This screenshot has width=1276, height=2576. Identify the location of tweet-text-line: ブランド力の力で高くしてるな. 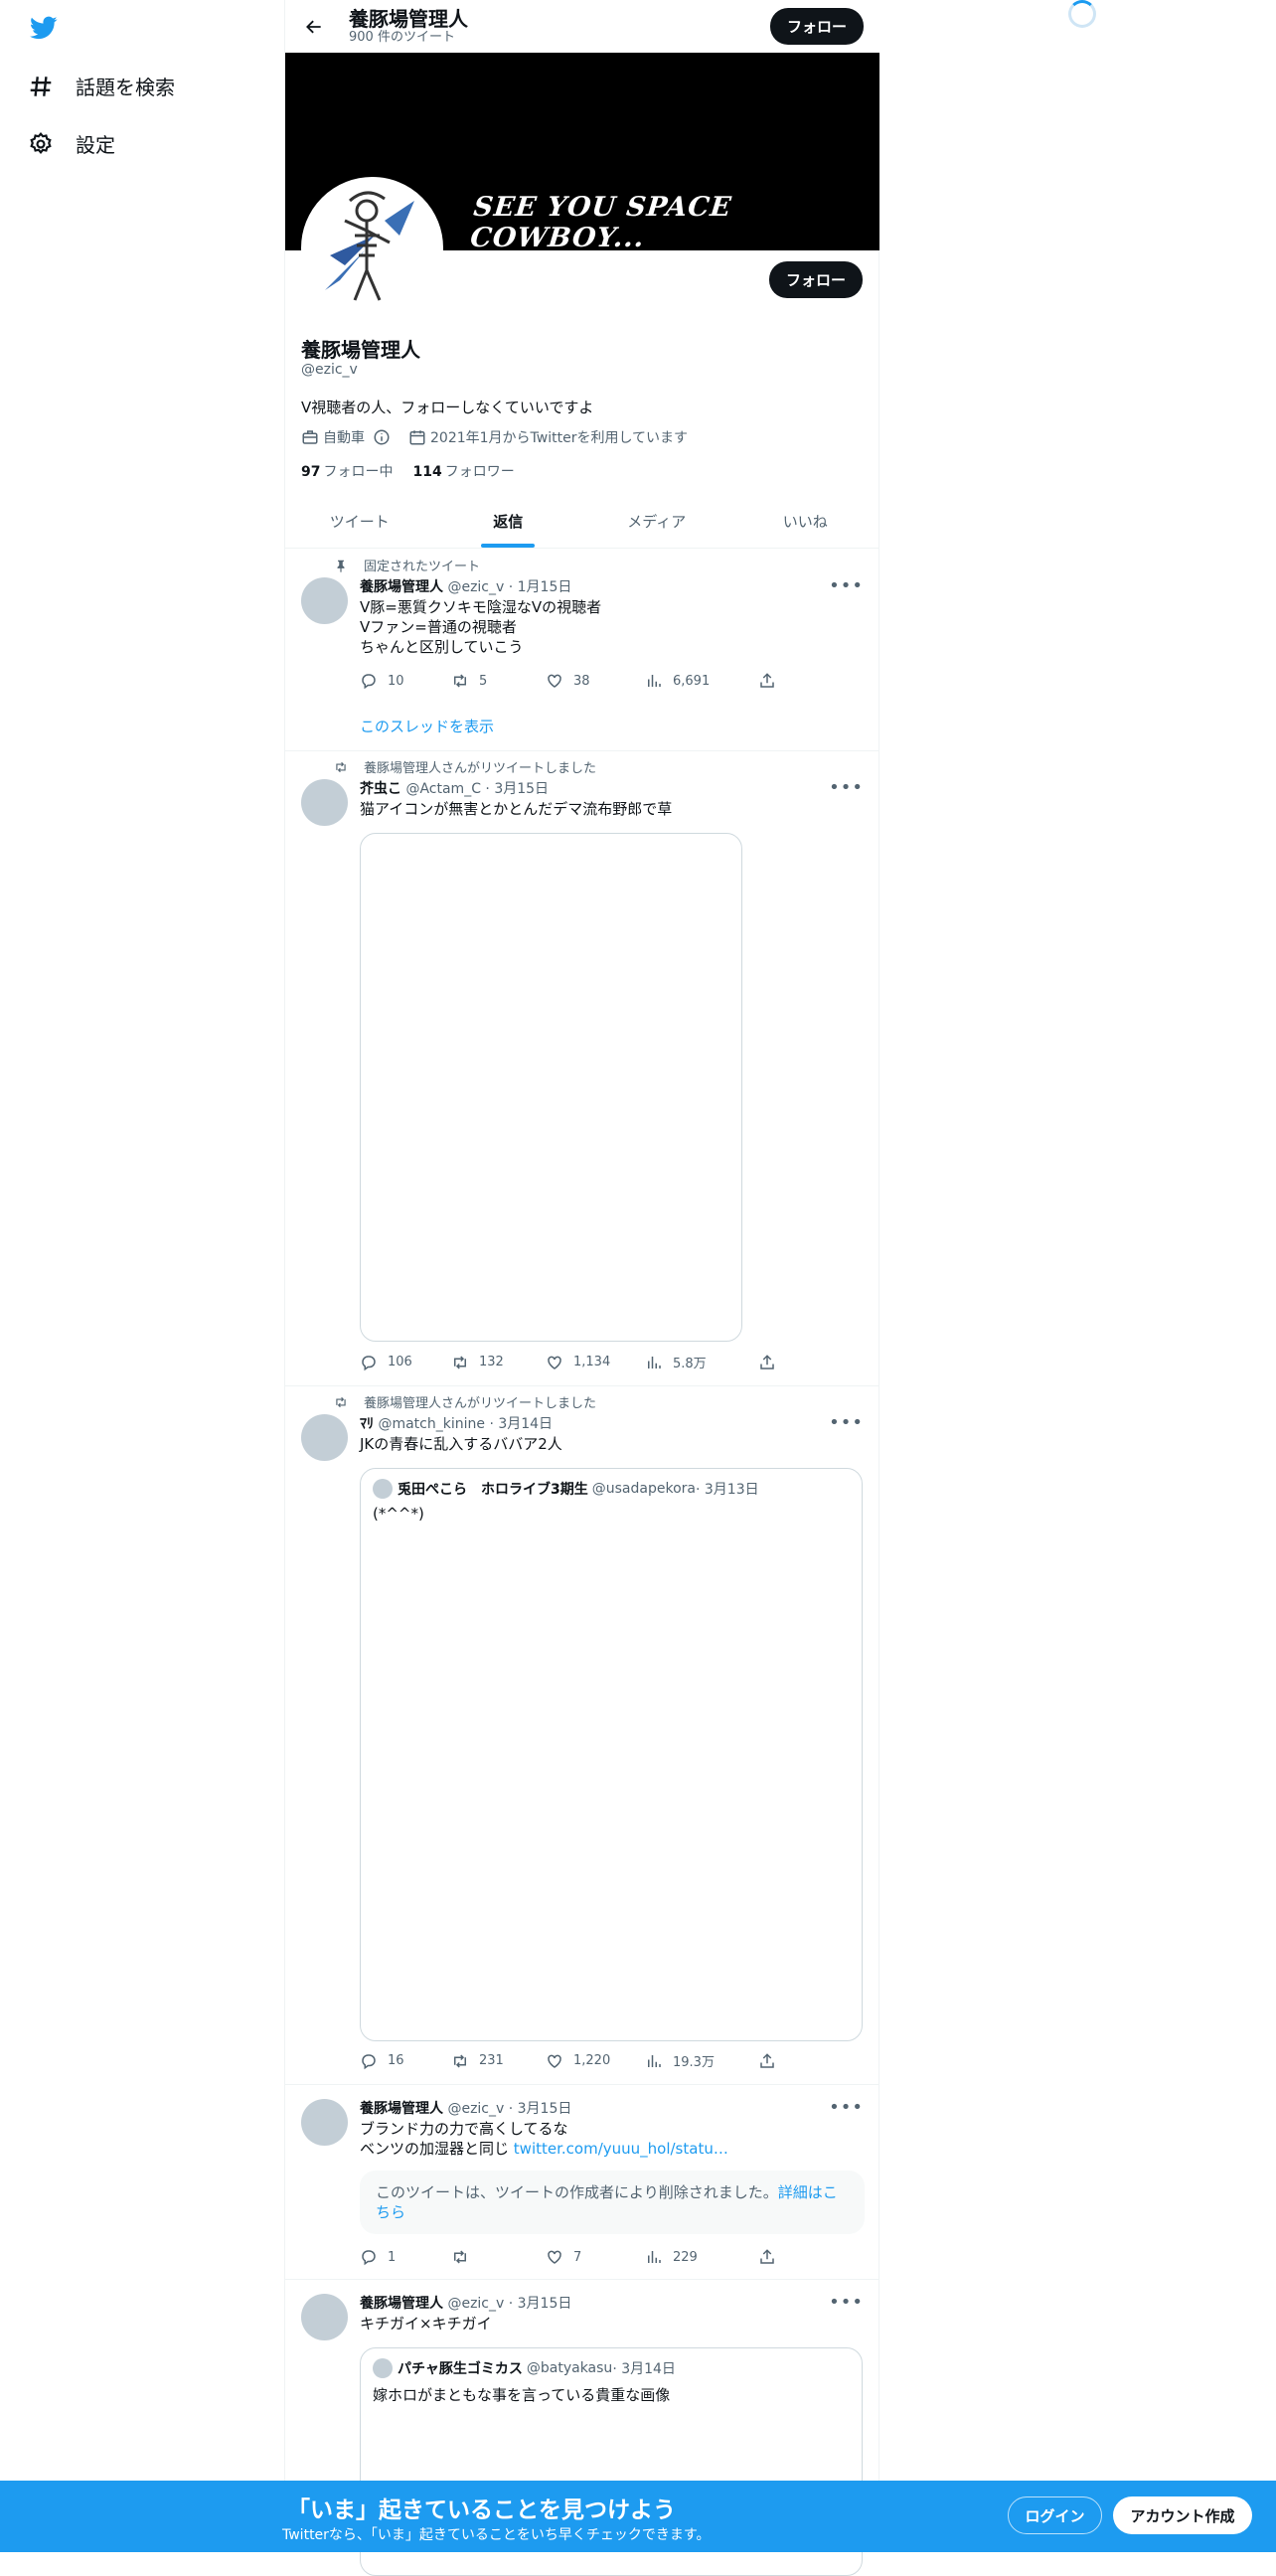
(464, 2129).